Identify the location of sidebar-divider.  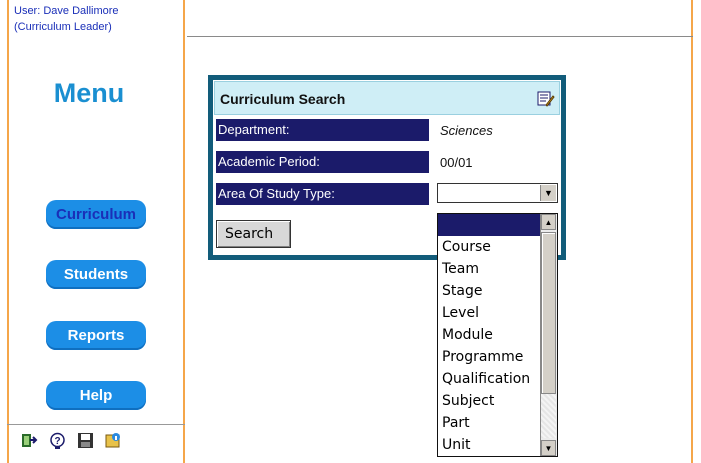
(96, 424).